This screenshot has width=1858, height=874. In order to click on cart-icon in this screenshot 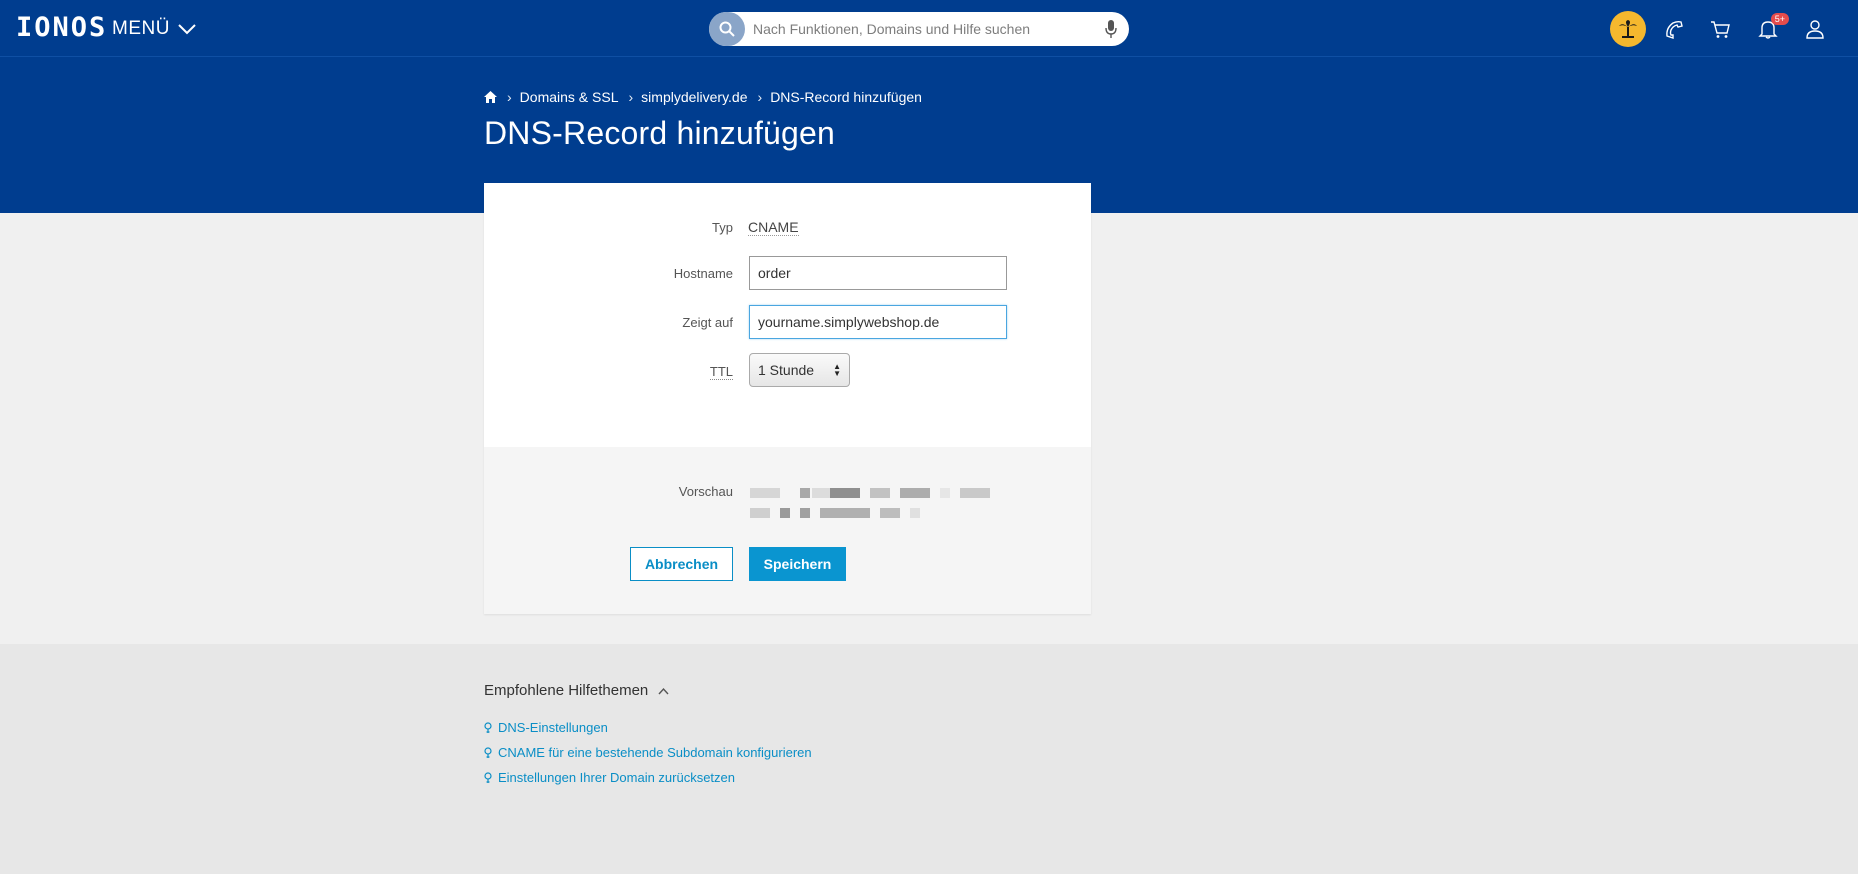, I will do `click(1720, 29)`.